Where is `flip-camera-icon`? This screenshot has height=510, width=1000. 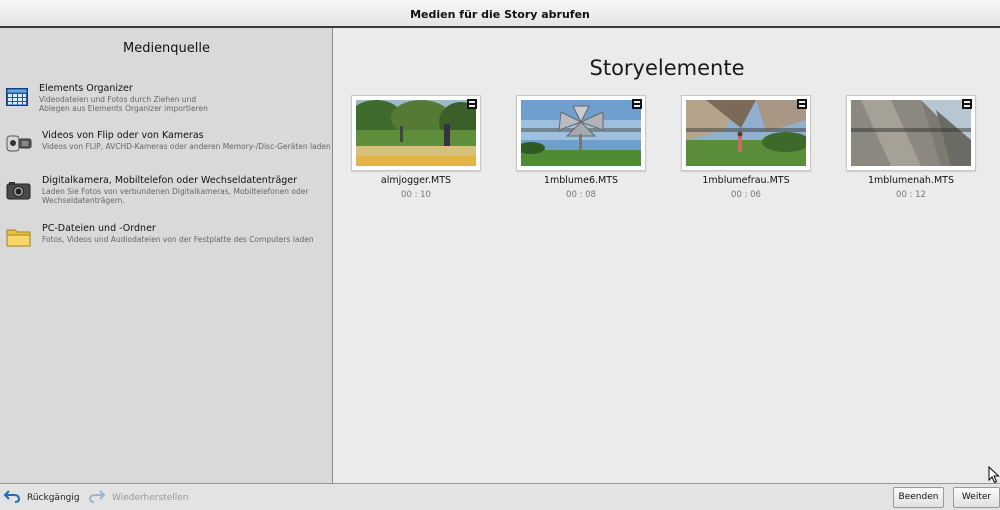 flip-camera-icon is located at coordinates (19, 145).